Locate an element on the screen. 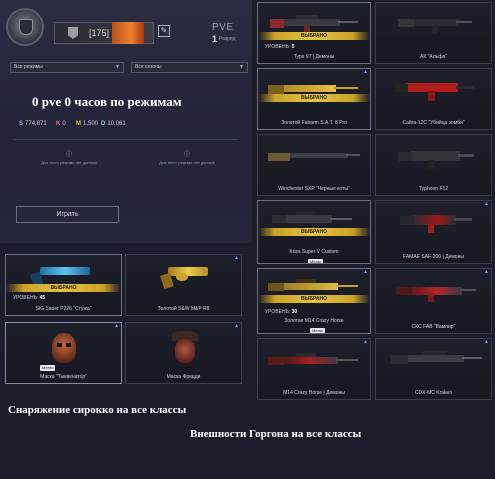 This screenshot has width=495, height=479. item-card: Winchester SXP "Черные коты" is located at coordinates (314, 165).